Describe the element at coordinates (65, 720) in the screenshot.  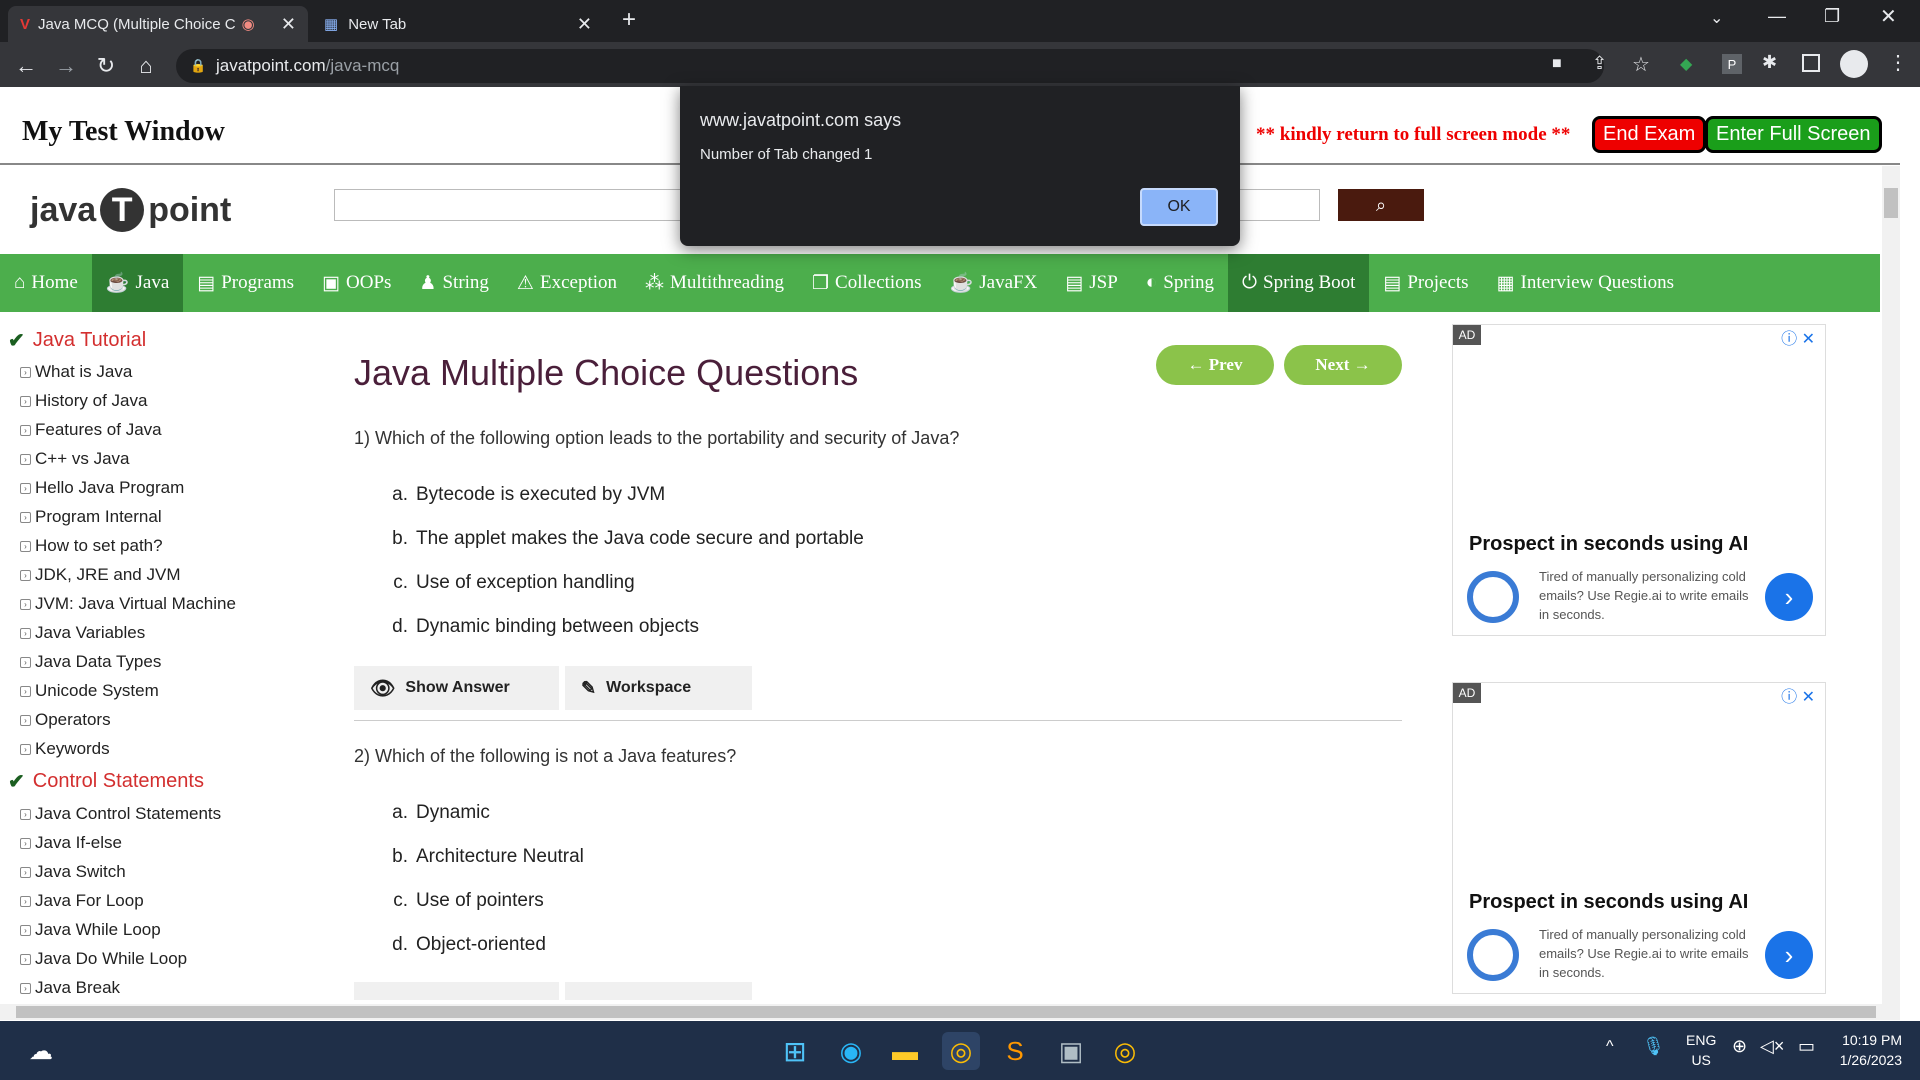
I see `sidebar-item: › Operators` at that location.